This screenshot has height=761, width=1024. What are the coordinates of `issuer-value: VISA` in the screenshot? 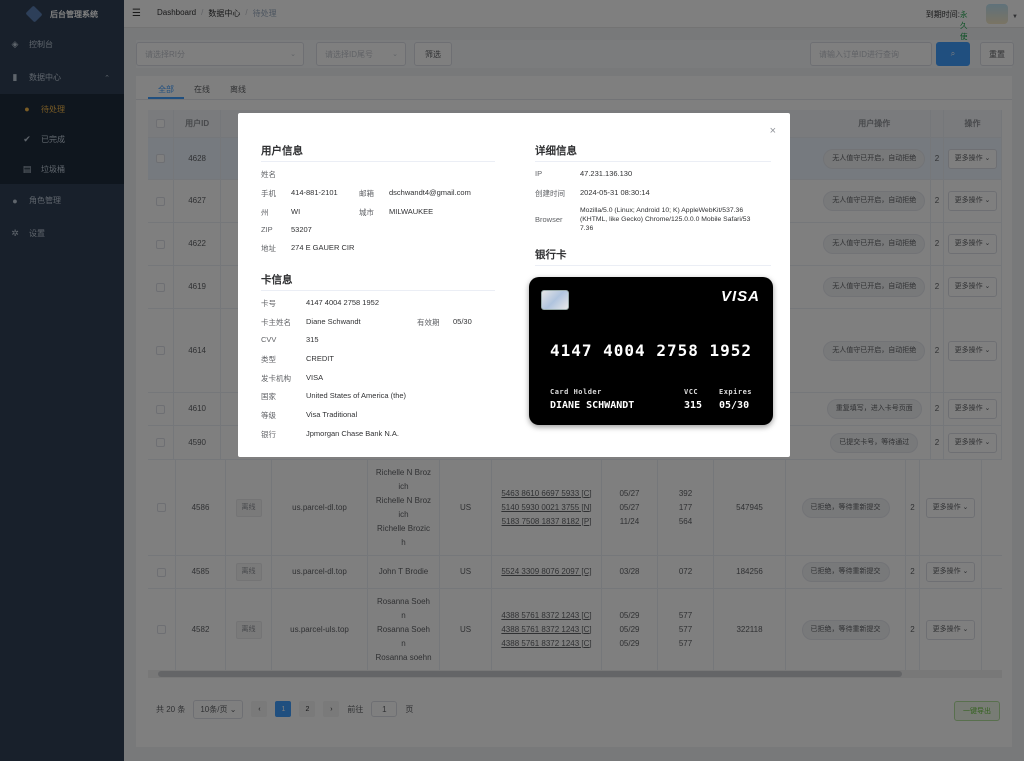 It's located at (315, 377).